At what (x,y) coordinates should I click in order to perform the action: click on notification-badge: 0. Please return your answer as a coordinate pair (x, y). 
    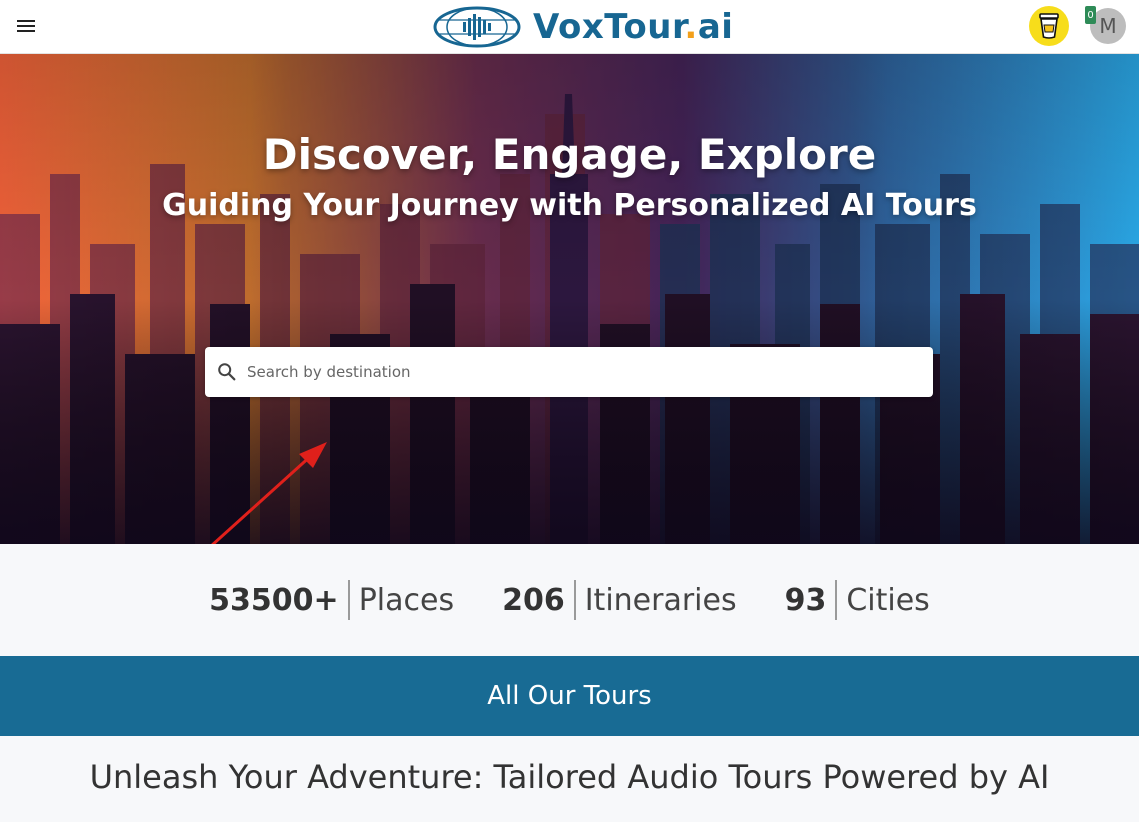
    Looking at the image, I should click on (1090, 15).